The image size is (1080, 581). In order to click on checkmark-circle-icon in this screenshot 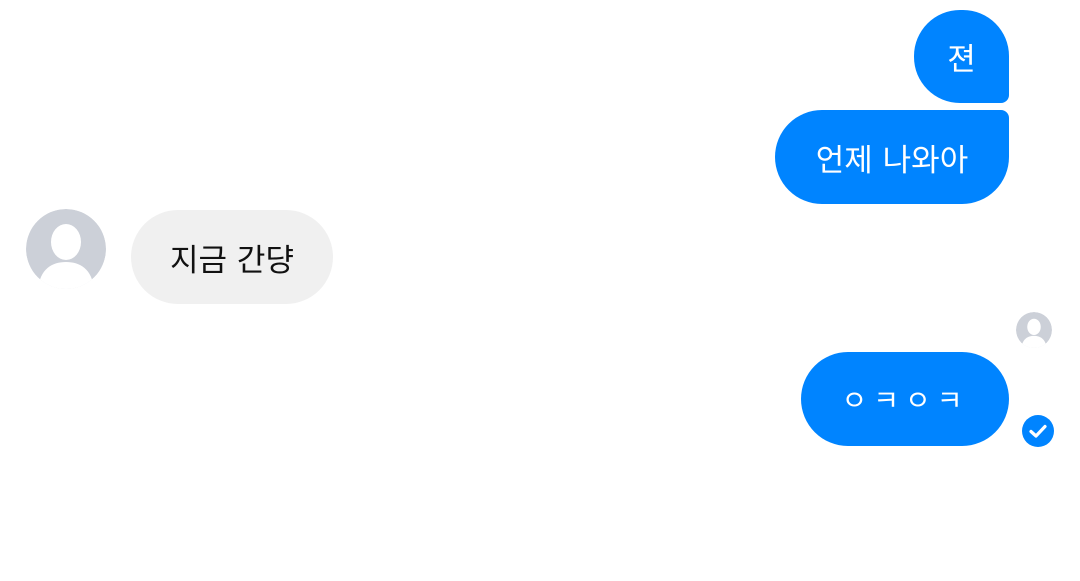, I will do `click(1038, 431)`.